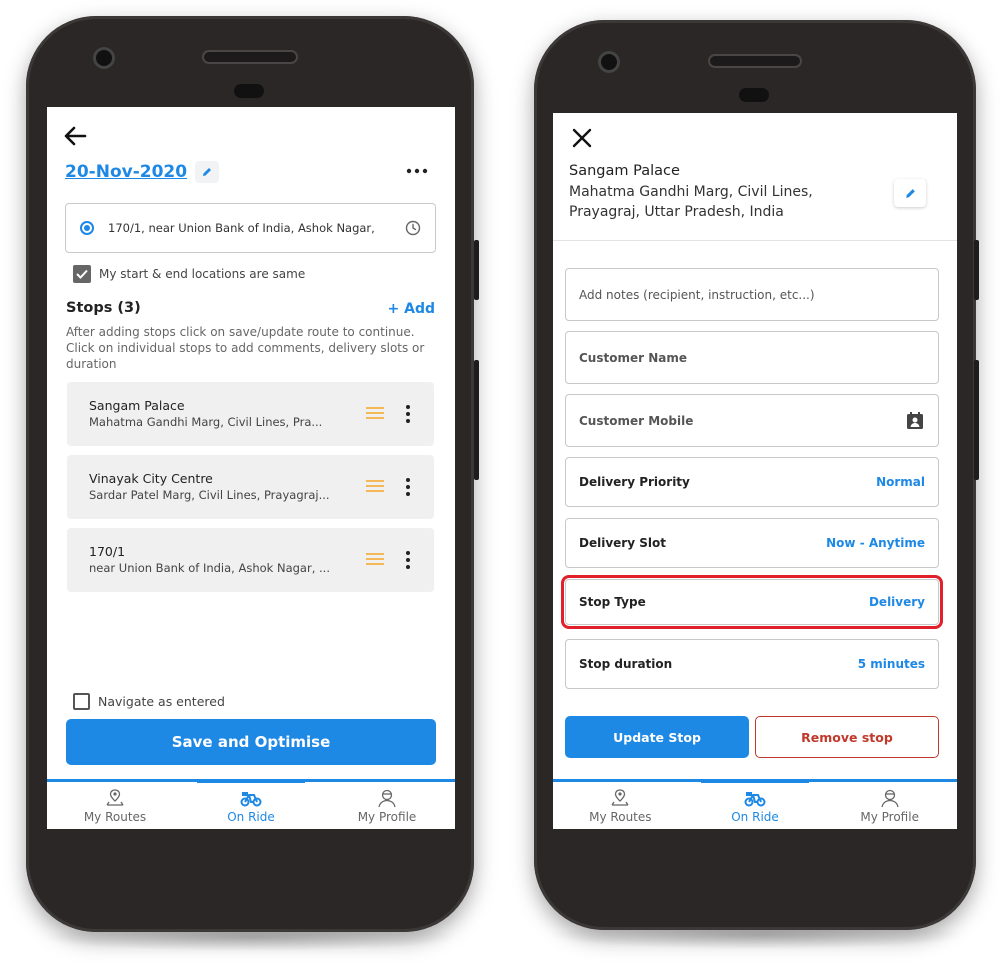  I want to click on more-options-icon, so click(417, 171).